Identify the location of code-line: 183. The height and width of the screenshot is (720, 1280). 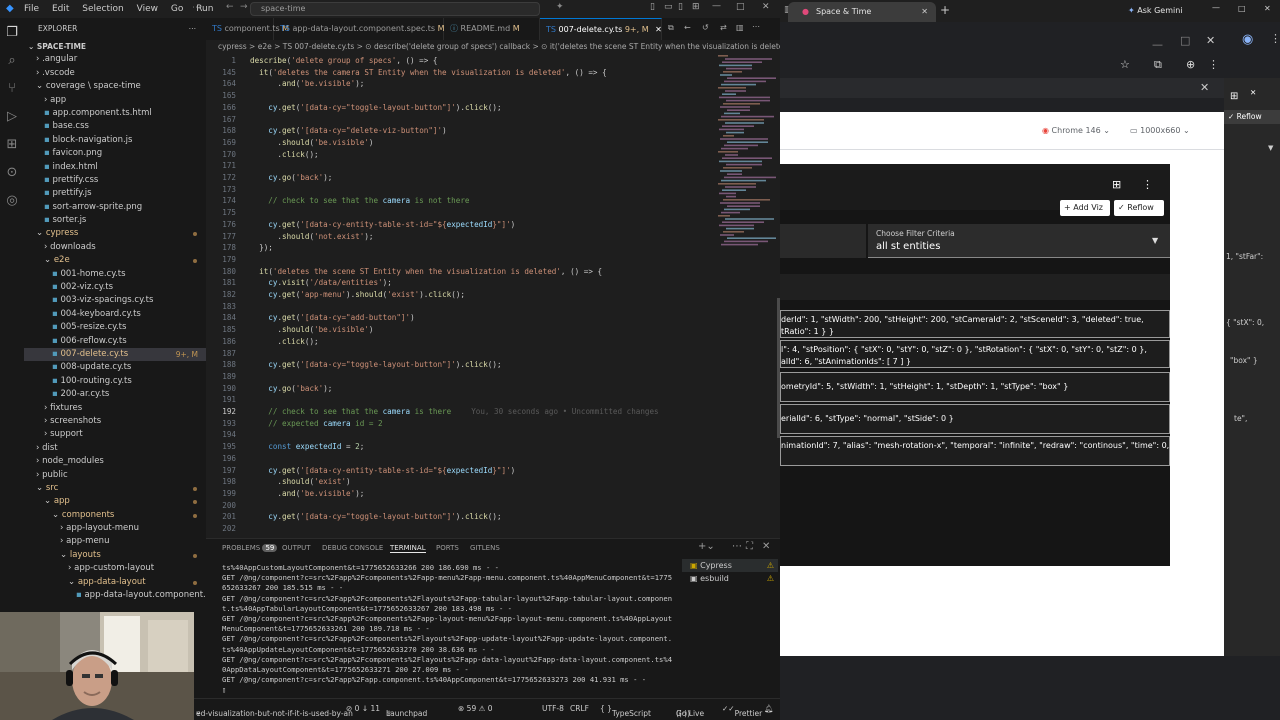
(461, 307).